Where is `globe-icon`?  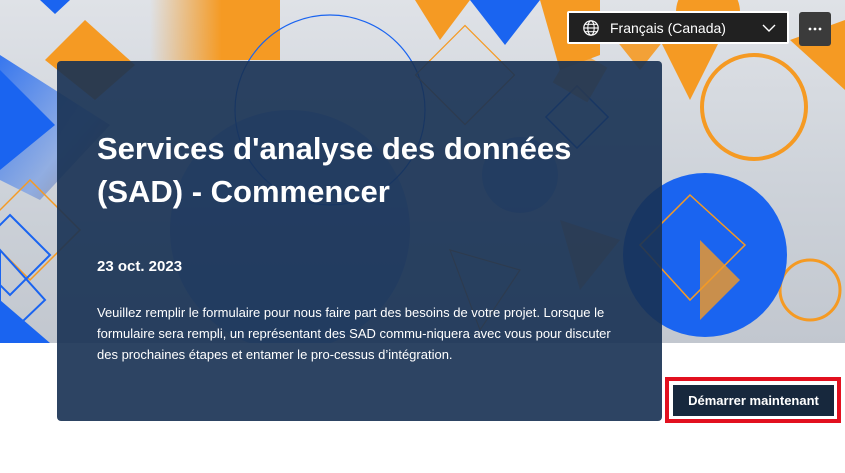 globe-icon is located at coordinates (591, 28).